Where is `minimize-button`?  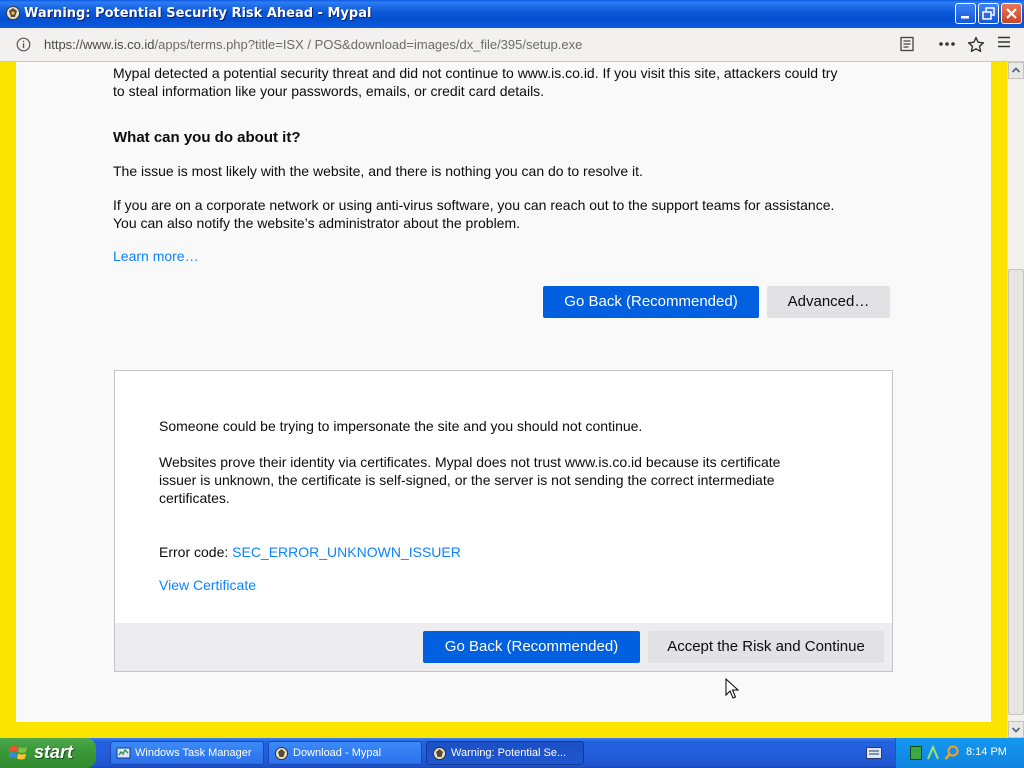 minimize-button is located at coordinates (965, 13).